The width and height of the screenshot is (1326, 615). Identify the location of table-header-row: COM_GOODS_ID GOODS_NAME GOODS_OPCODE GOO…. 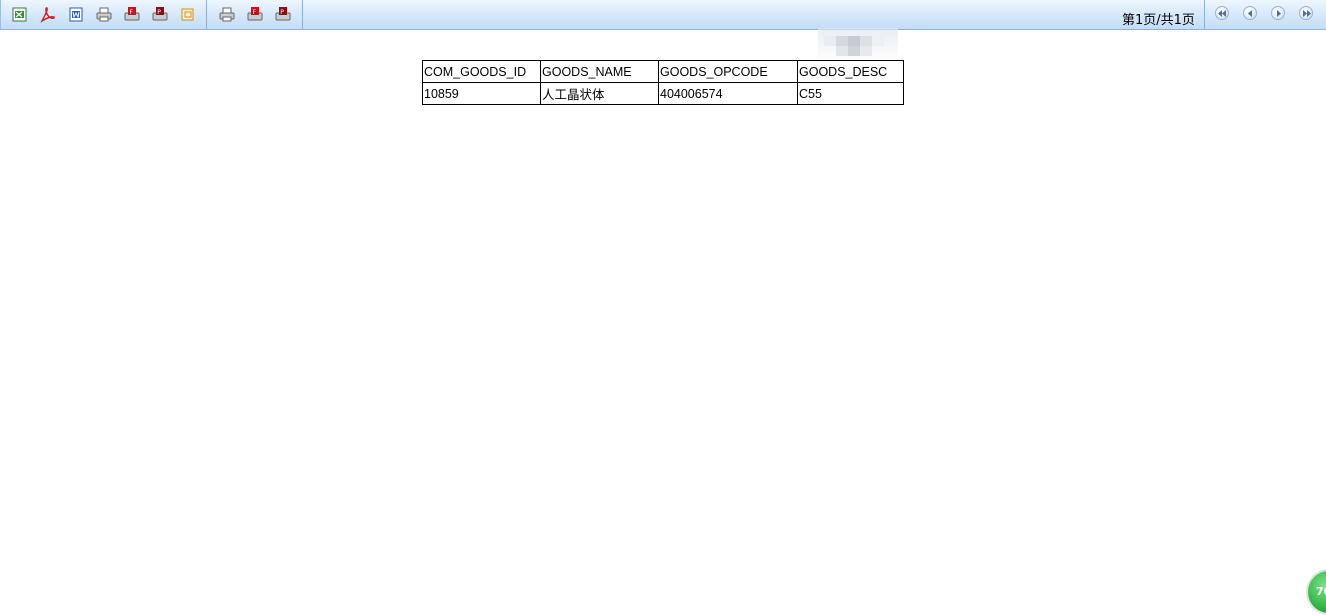
(663, 71).